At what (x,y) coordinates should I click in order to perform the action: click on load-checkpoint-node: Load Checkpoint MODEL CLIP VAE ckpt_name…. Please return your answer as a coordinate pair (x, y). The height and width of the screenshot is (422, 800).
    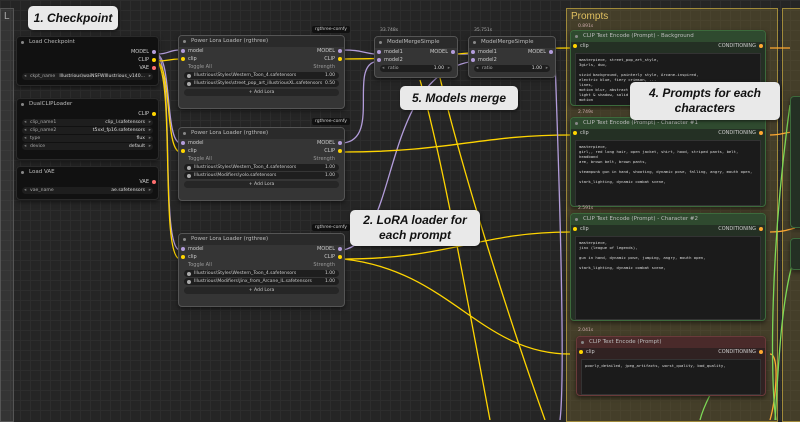
    Looking at the image, I should click on (87, 61).